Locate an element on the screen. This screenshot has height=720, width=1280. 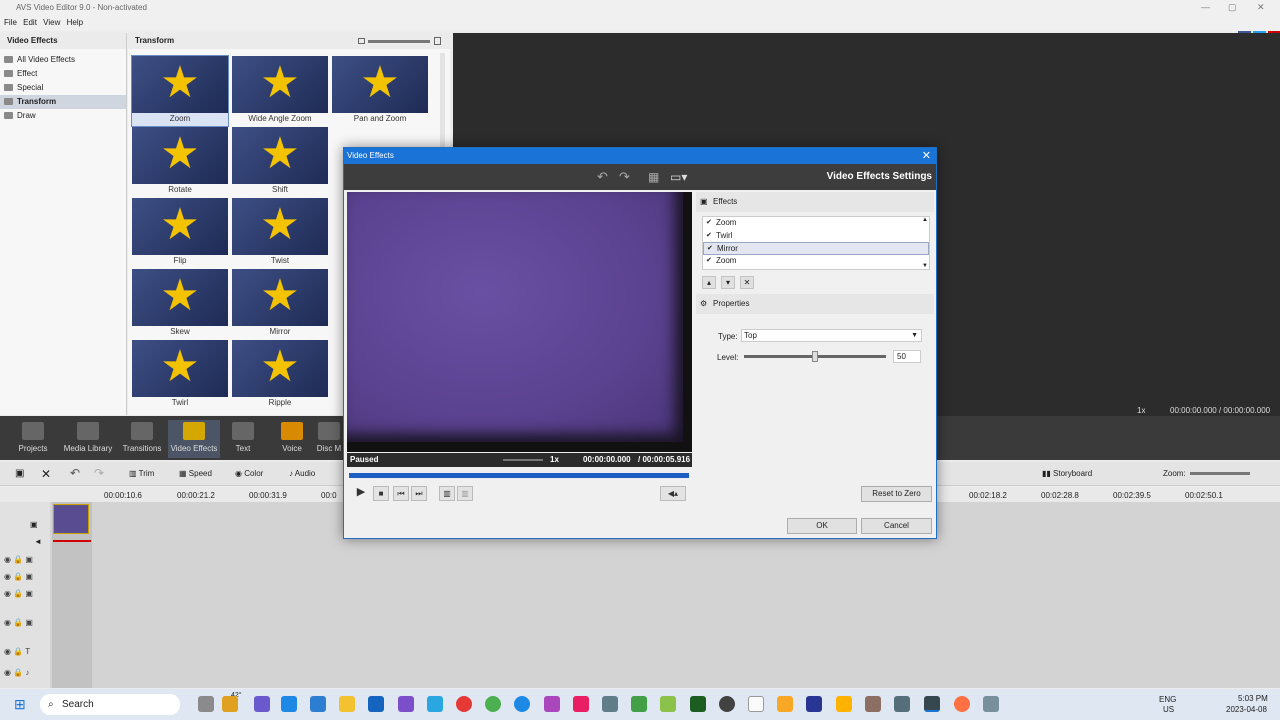
chrome-icon is located at coordinates (493, 704).